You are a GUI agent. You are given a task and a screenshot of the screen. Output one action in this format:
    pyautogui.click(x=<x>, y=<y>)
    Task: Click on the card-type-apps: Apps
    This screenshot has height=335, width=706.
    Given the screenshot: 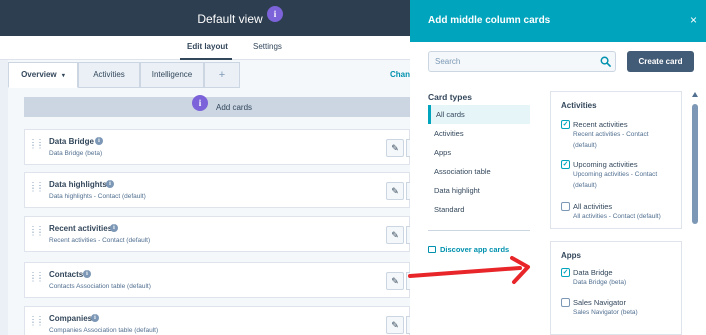 What is the action you would take?
    pyautogui.click(x=479, y=152)
    